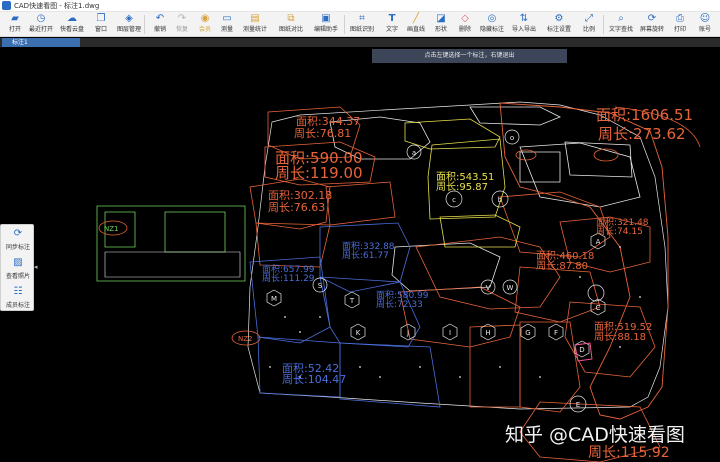 The width and height of the screenshot is (720, 462). What do you see at coordinates (492, 18) in the screenshot?
I see `eye-hide-icon: ◎` at bounding box center [492, 18].